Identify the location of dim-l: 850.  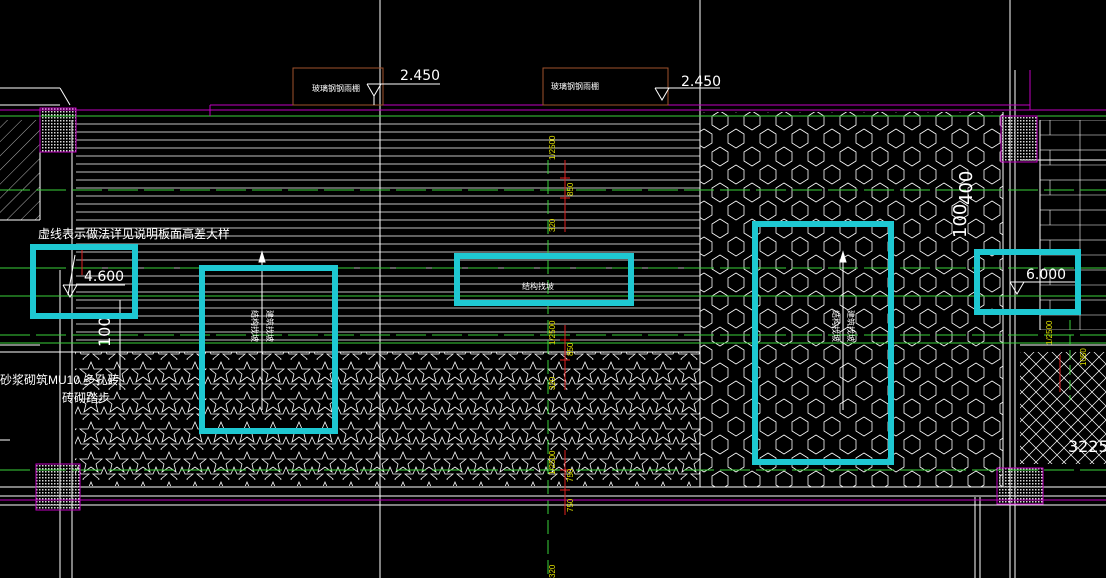
(570, 349).